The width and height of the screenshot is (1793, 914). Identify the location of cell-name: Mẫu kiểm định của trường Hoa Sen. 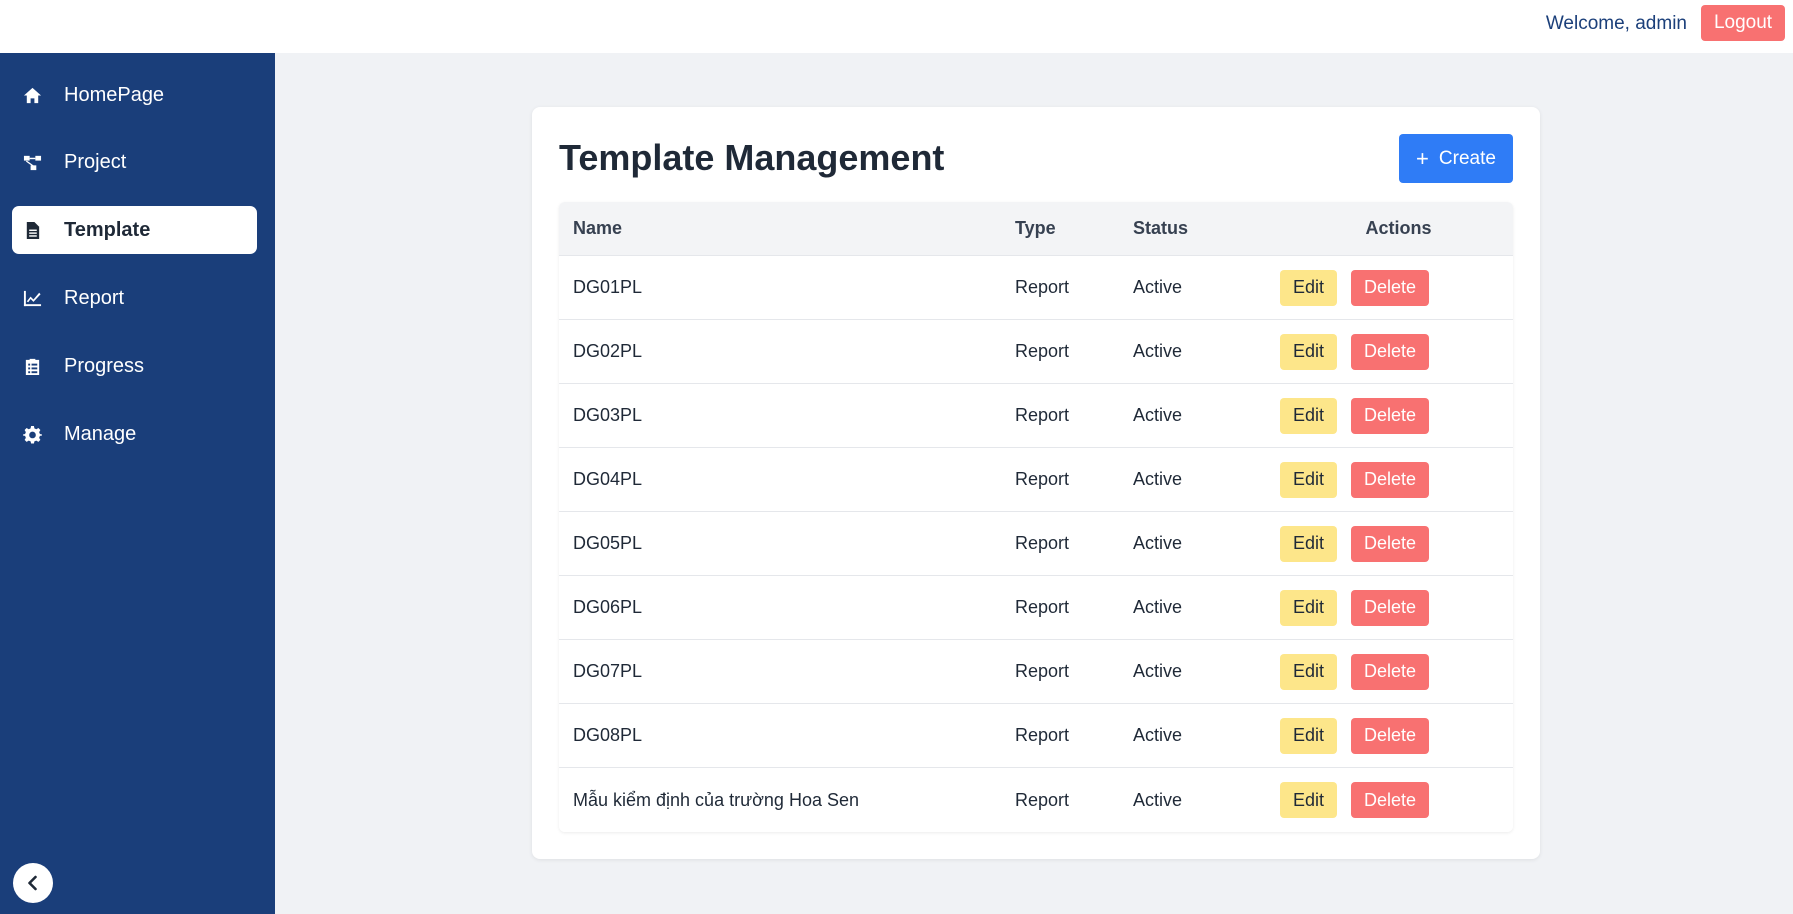
(716, 799).